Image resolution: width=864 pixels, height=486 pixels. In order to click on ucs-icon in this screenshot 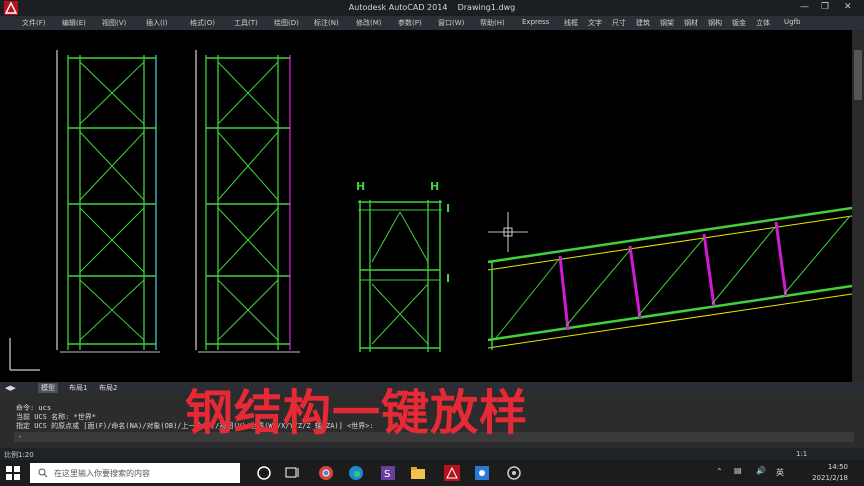, I will do `click(24, 354)`.